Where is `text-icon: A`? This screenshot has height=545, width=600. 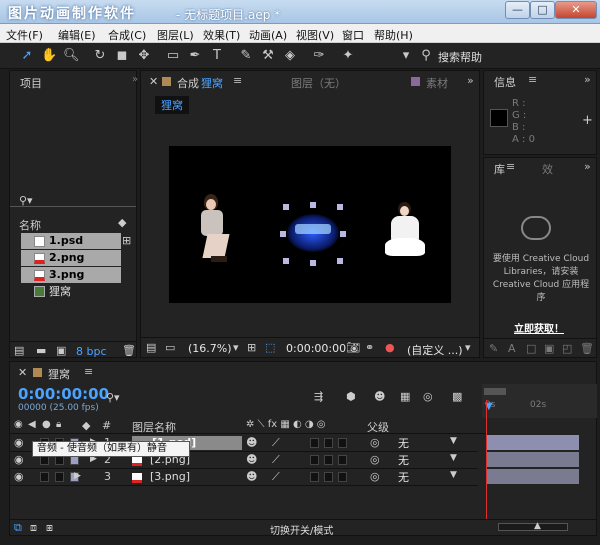
text-icon: A is located at coordinates (512, 348).